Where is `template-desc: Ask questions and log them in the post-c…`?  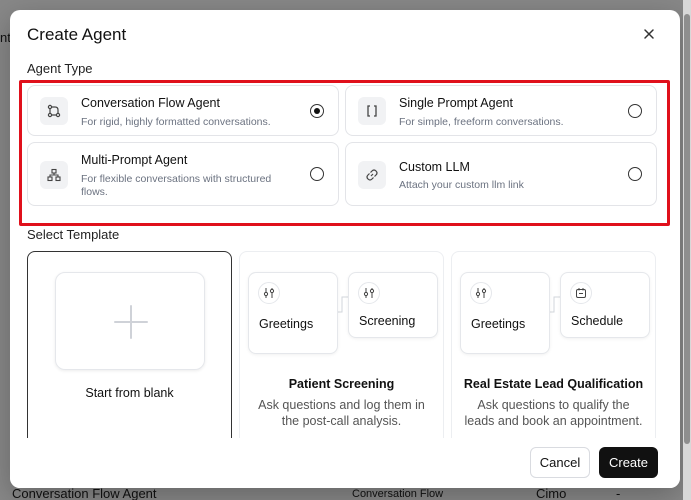 template-desc: Ask questions and log them in the post-c… is located at coordinates (341, 413).